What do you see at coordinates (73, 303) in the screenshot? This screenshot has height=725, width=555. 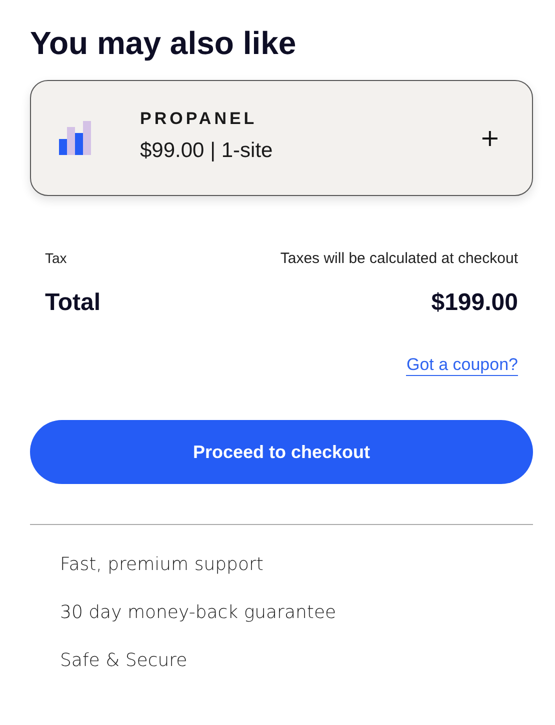 I see `total-label: Total` at bounding box center [73, 303].